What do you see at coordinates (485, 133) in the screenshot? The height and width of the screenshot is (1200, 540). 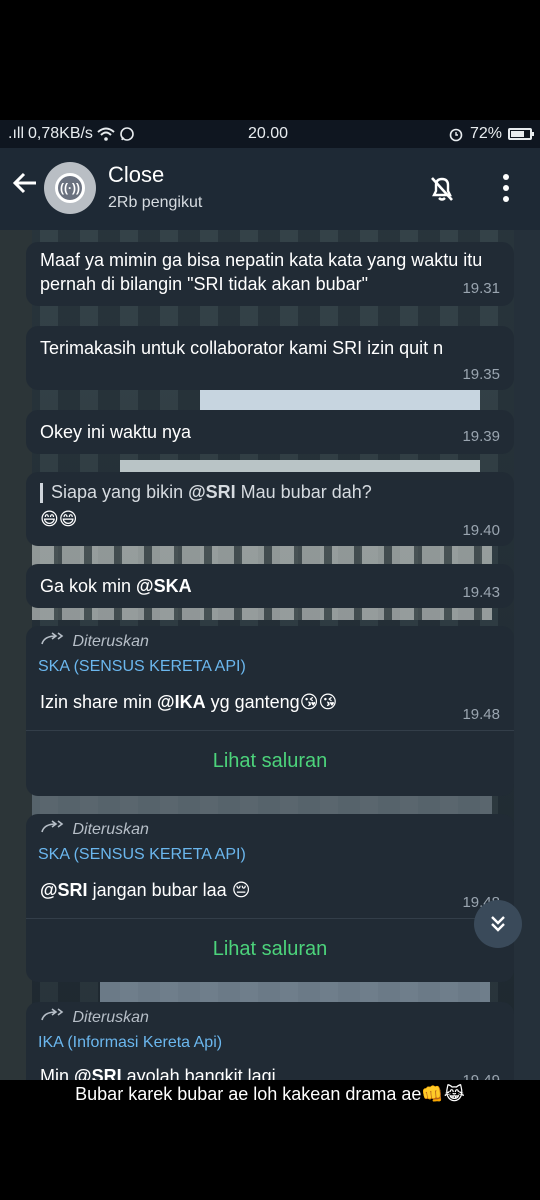 I see `battery-percent: 72%` at bounding box center [485, 133].